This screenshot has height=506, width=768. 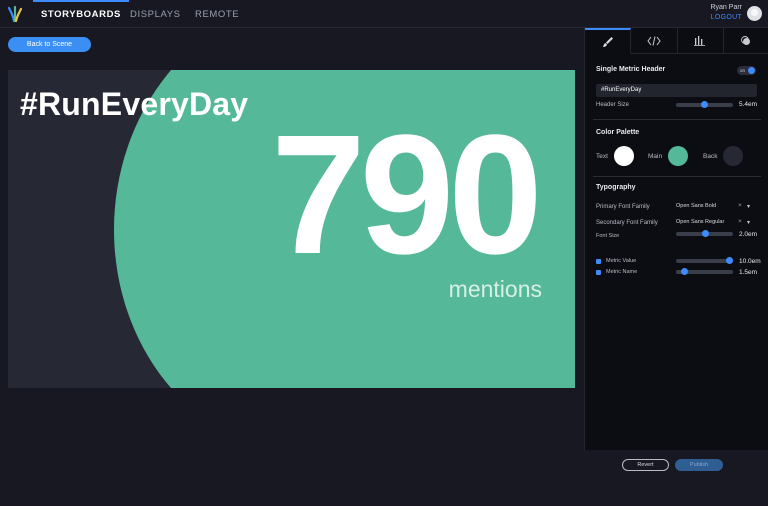 What do you see at coordinates (754, 13) in the screenshot?
I see `avatar` at bounding box center [754, 13].